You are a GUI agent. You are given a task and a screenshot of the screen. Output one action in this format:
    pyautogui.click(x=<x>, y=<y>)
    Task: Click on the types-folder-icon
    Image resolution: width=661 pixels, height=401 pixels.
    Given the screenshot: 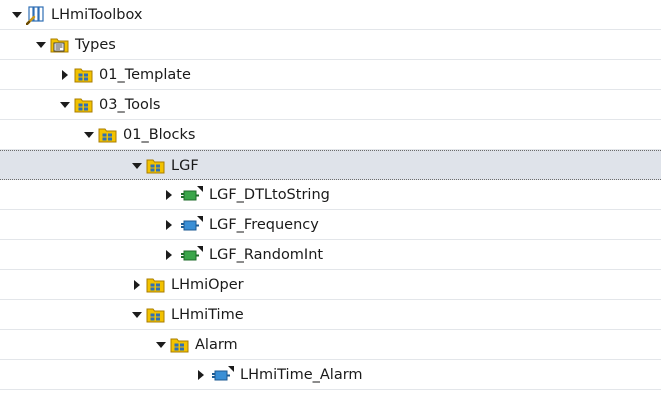 What is the action you would take?
    pyautogui.click(x=60, y=45)
    